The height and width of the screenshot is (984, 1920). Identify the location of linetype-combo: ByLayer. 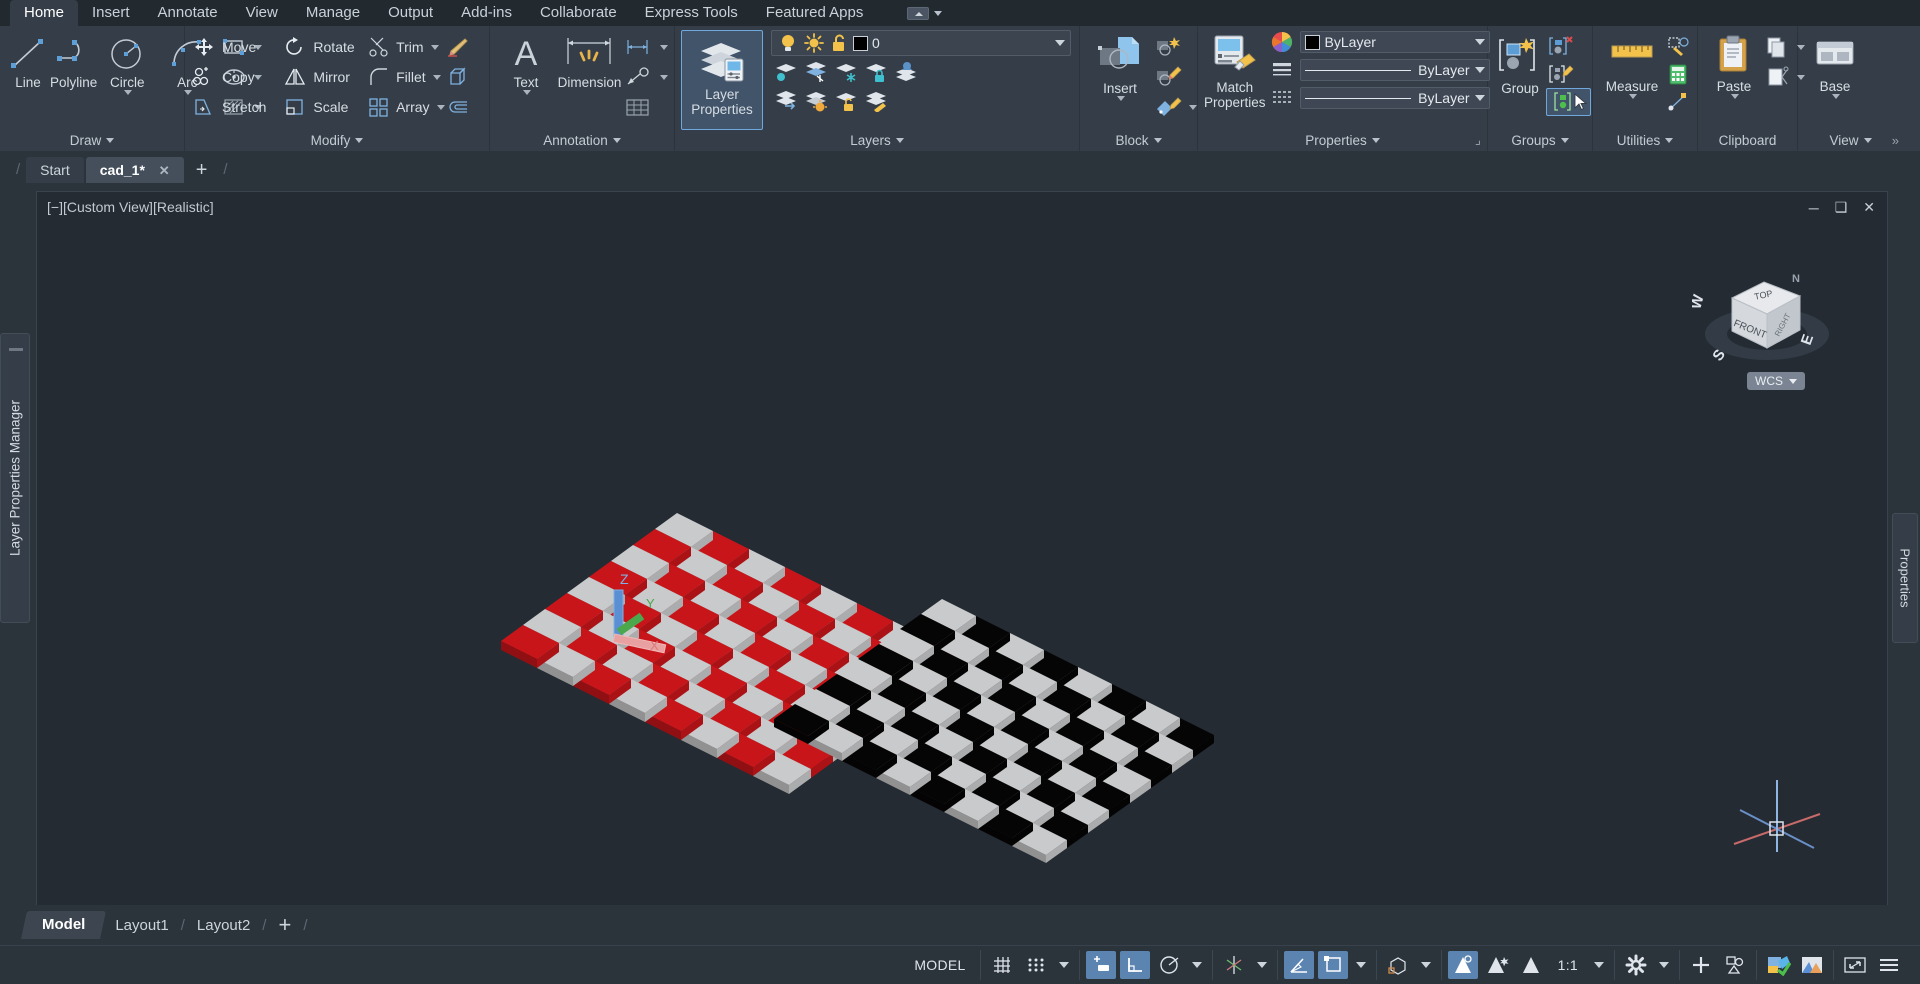
(1394, 98).